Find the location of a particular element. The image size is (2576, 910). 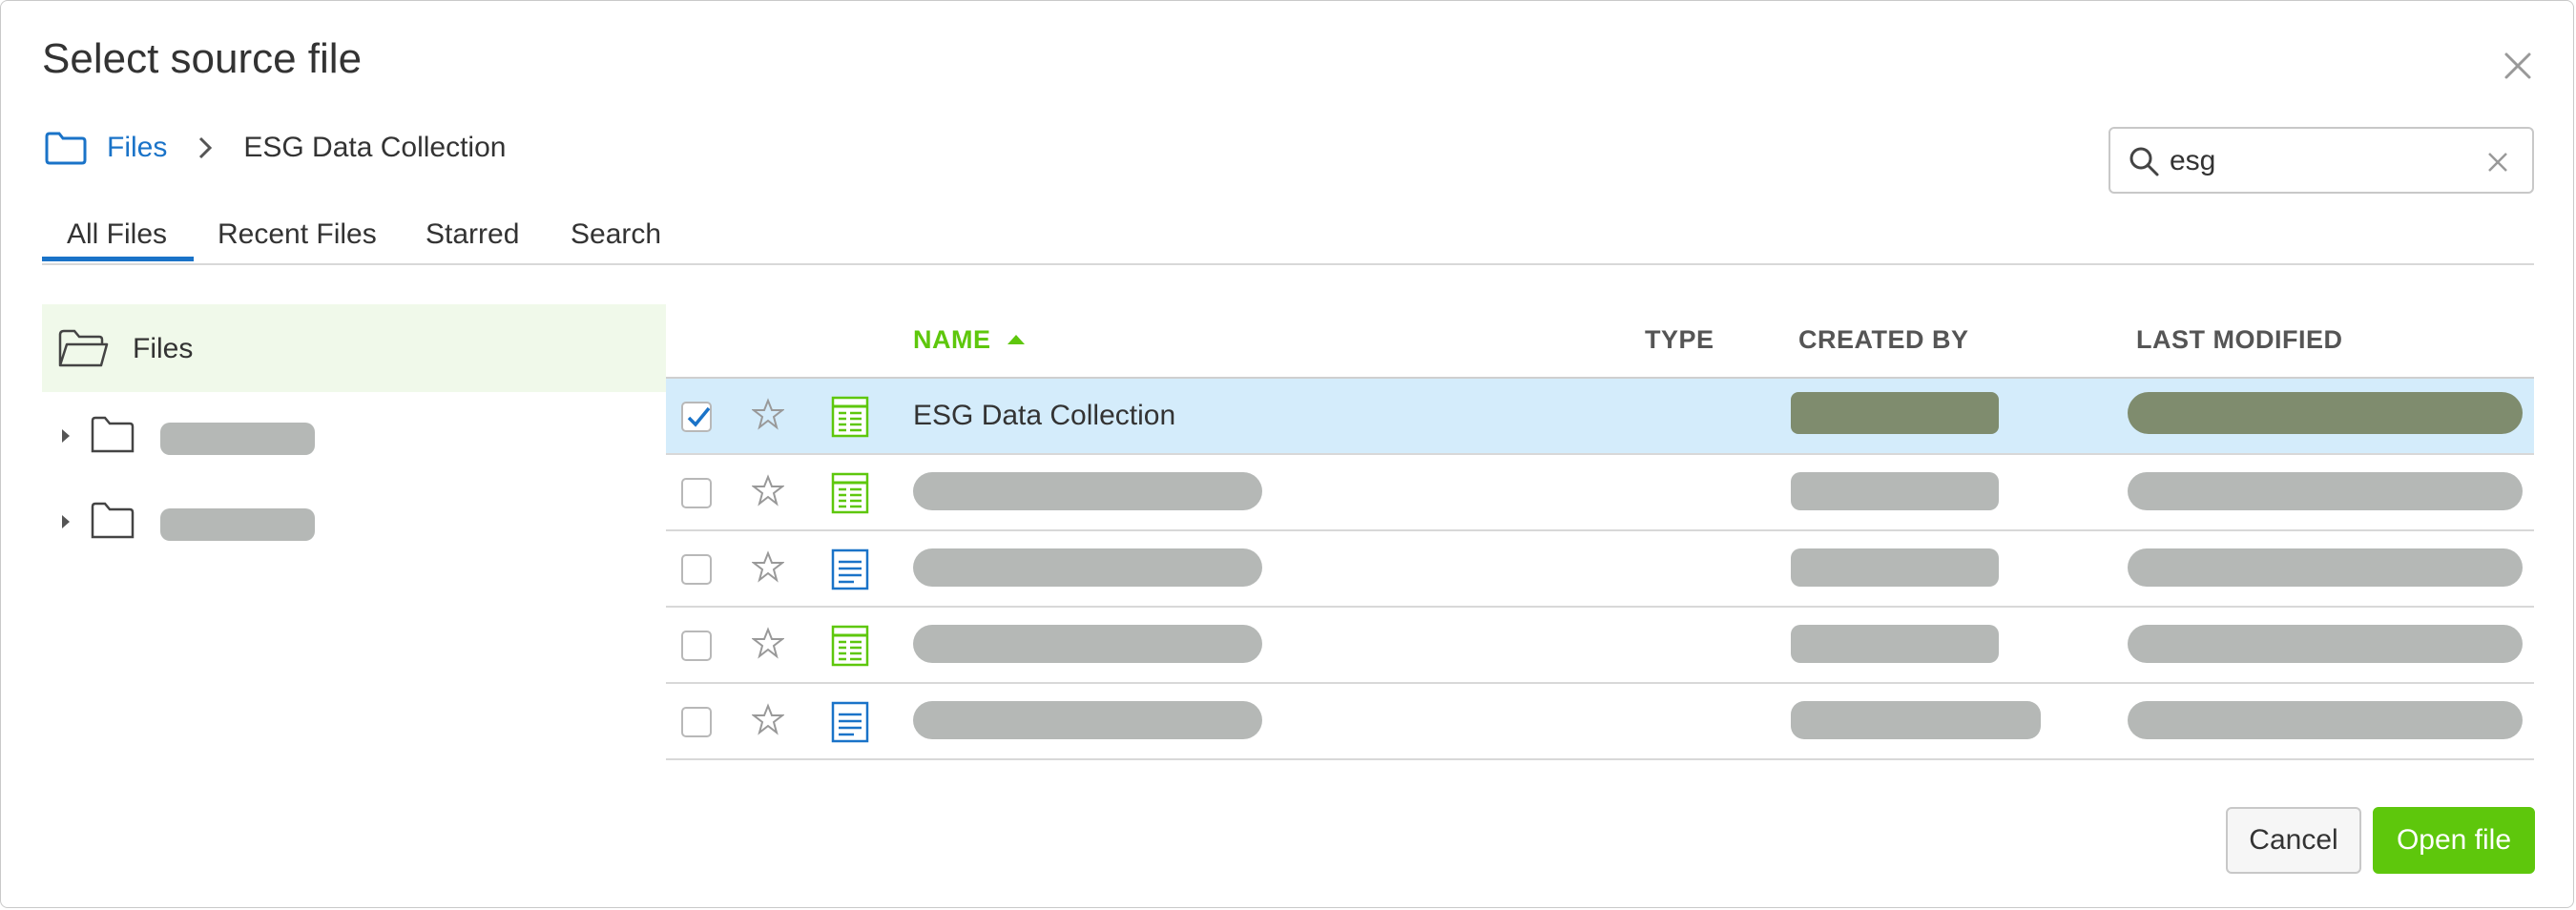

sort-ascending-icon is located at coordinates (1016, 339).